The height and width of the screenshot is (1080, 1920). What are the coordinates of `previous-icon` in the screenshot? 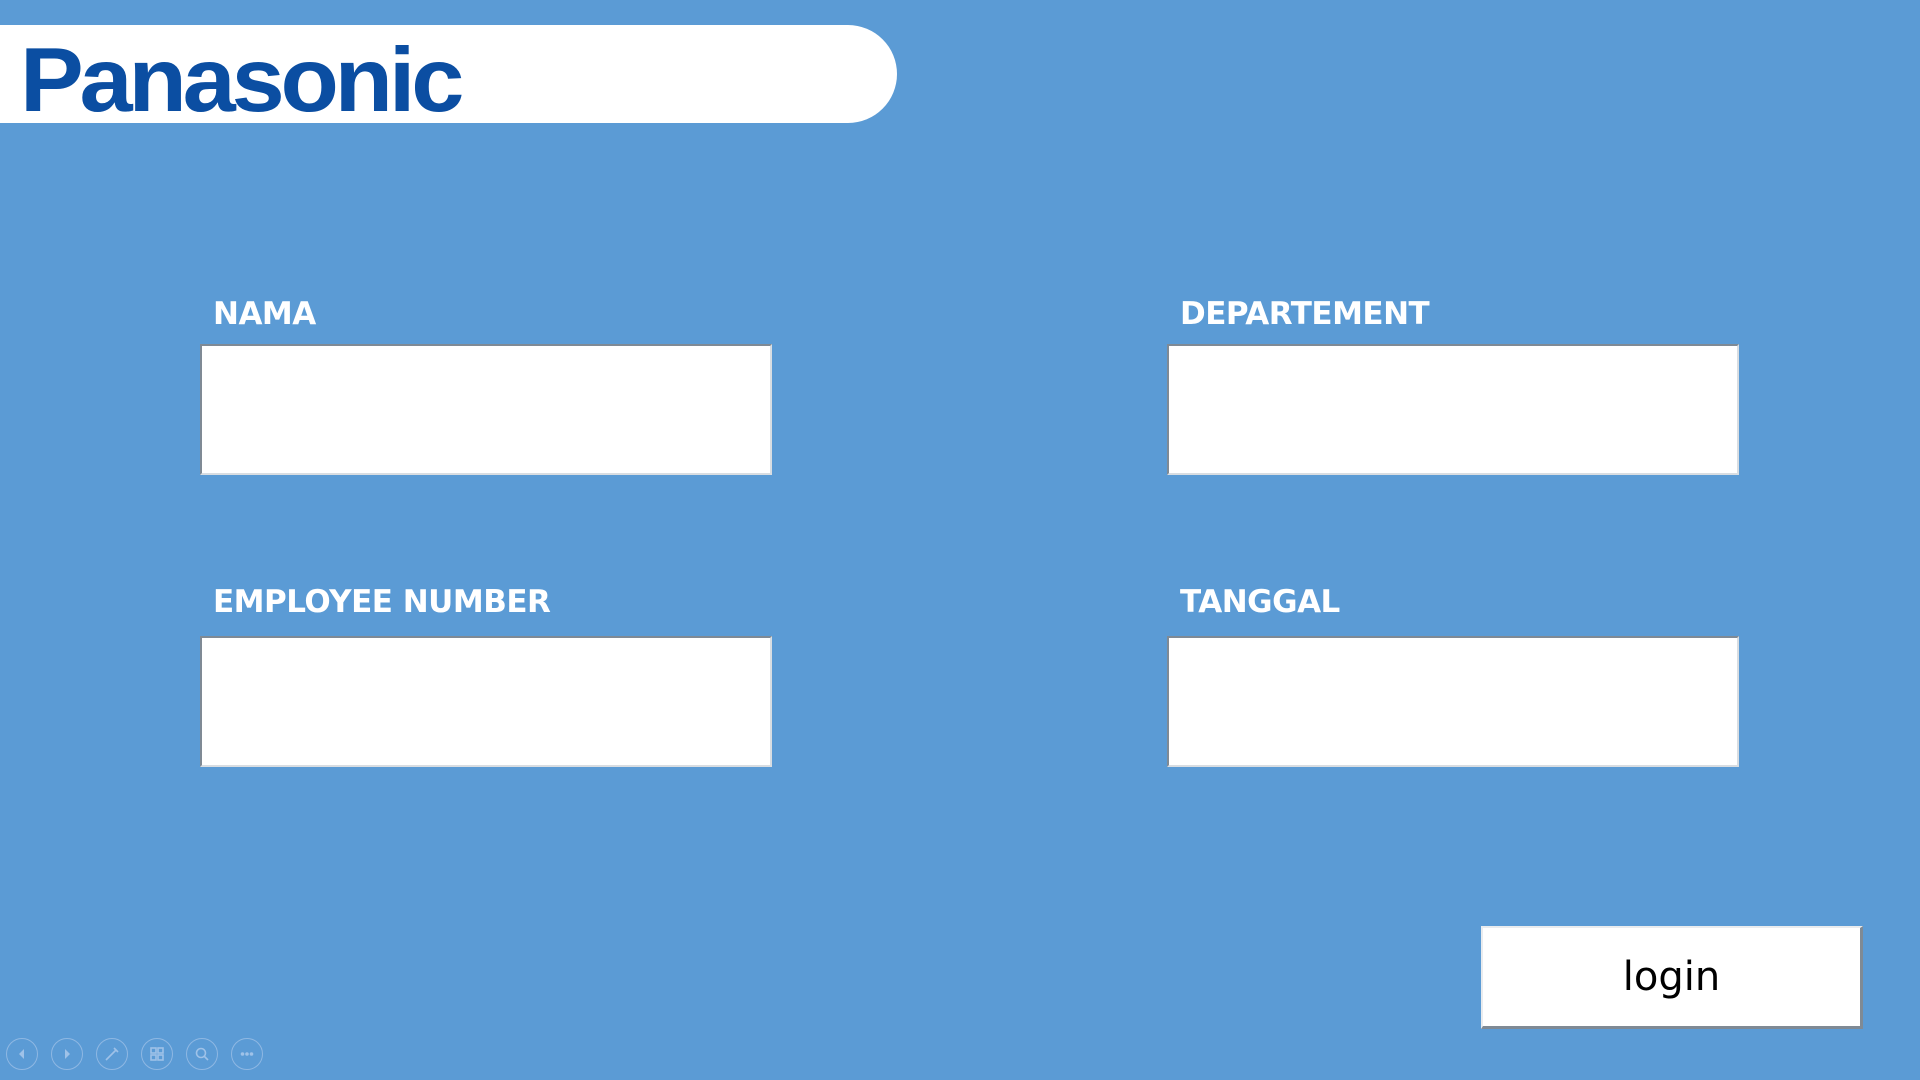 It's located at (22, 1054).